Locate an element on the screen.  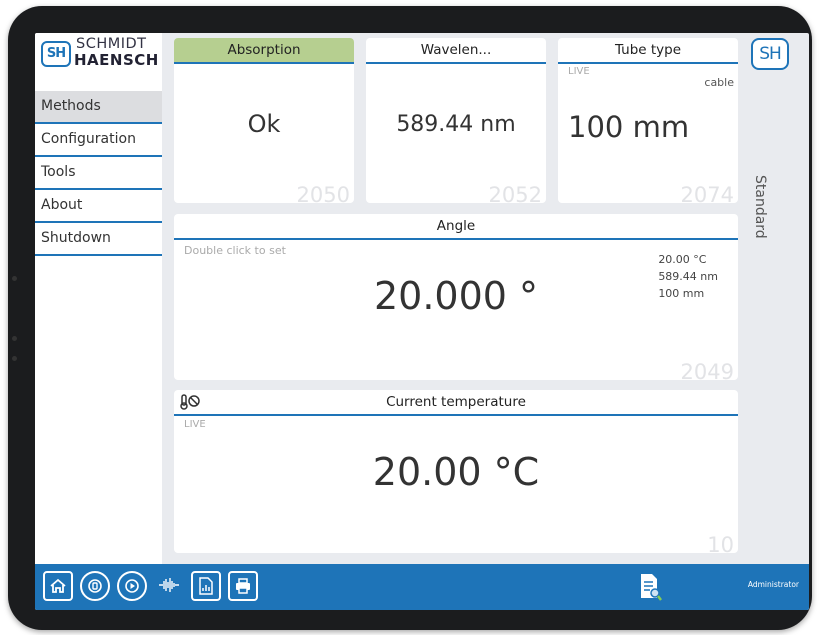
absorption-panel: Absorption Ok 2050 is located at coordinates (264, 120).